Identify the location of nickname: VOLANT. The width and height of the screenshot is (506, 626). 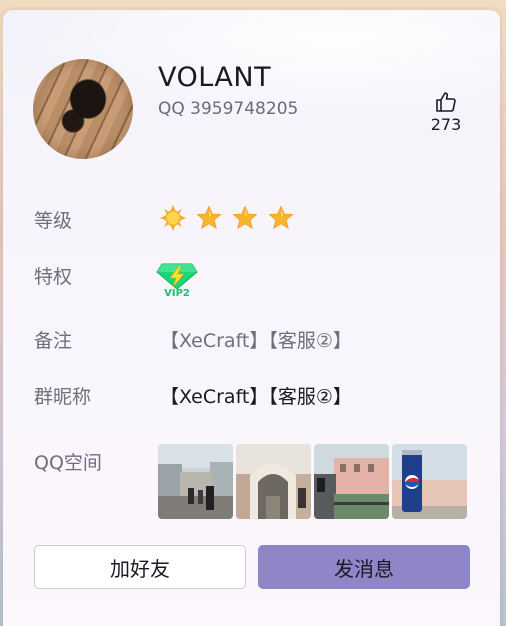
(215, 77).